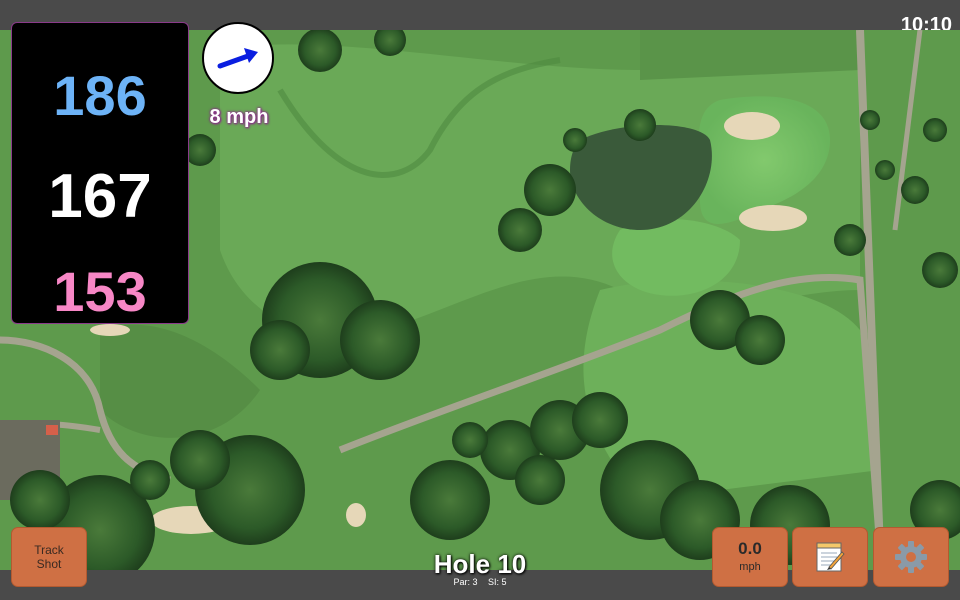 This screenshot has width=960, height=600. Describe the element at coordinates (100, 291) in the screenshot. I see `front-distance: 153` at that location.